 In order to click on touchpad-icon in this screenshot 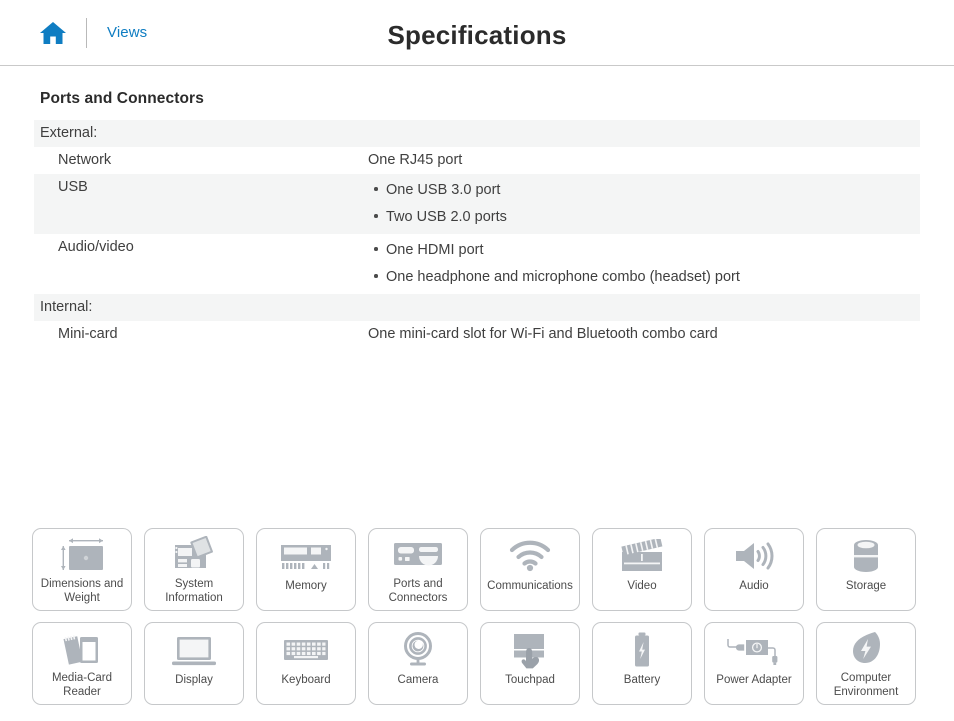, I will do `click(530, 650)`.